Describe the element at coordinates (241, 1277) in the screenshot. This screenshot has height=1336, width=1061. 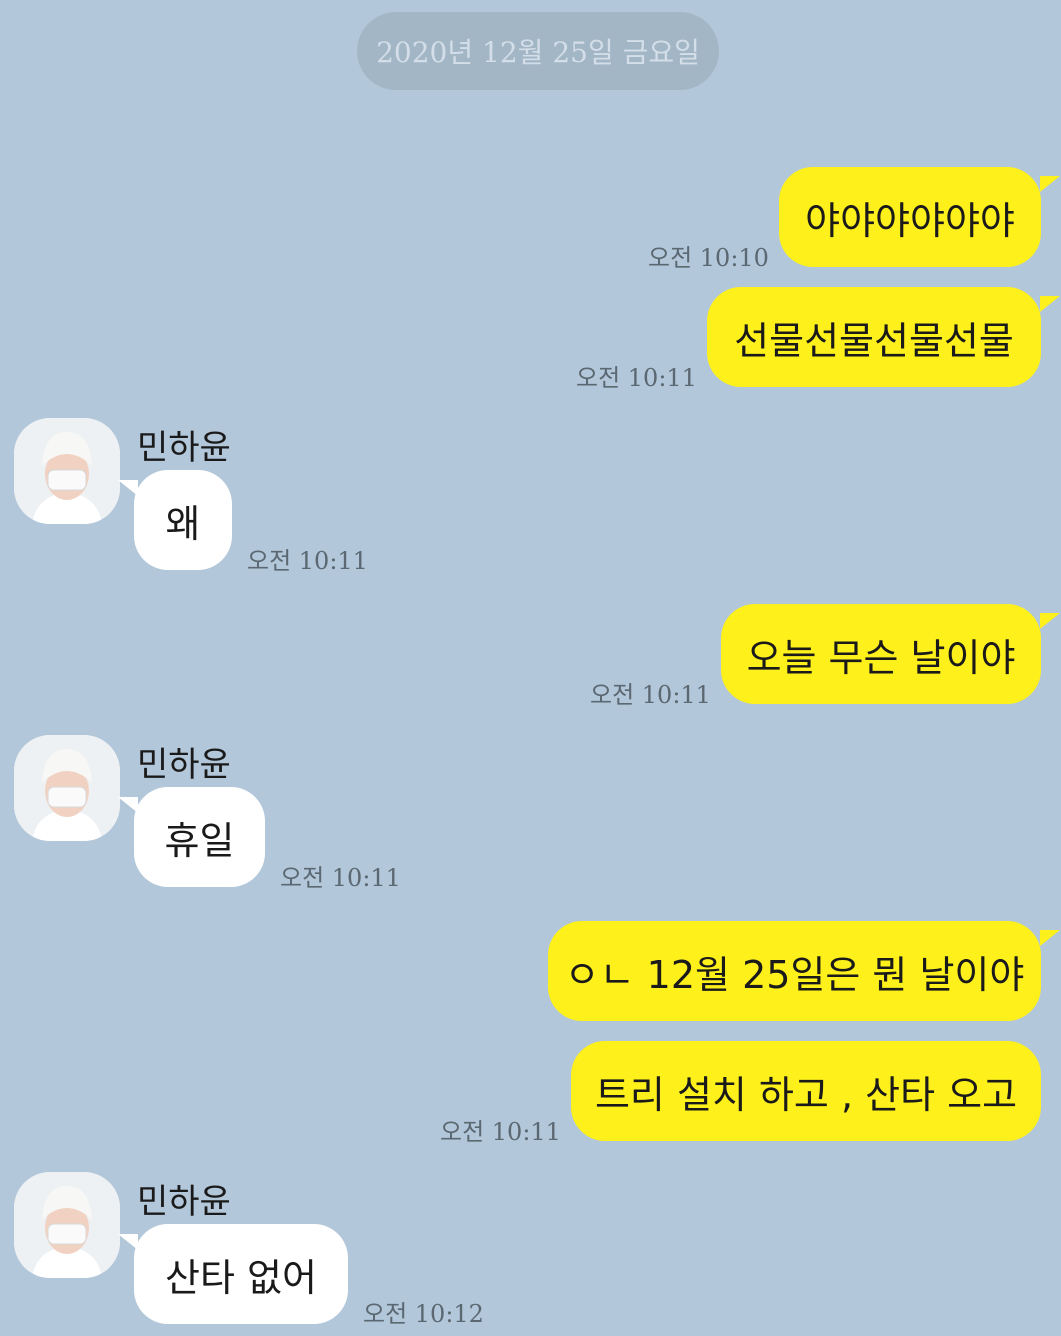
I see `message-text: 산타 없어` at that location.